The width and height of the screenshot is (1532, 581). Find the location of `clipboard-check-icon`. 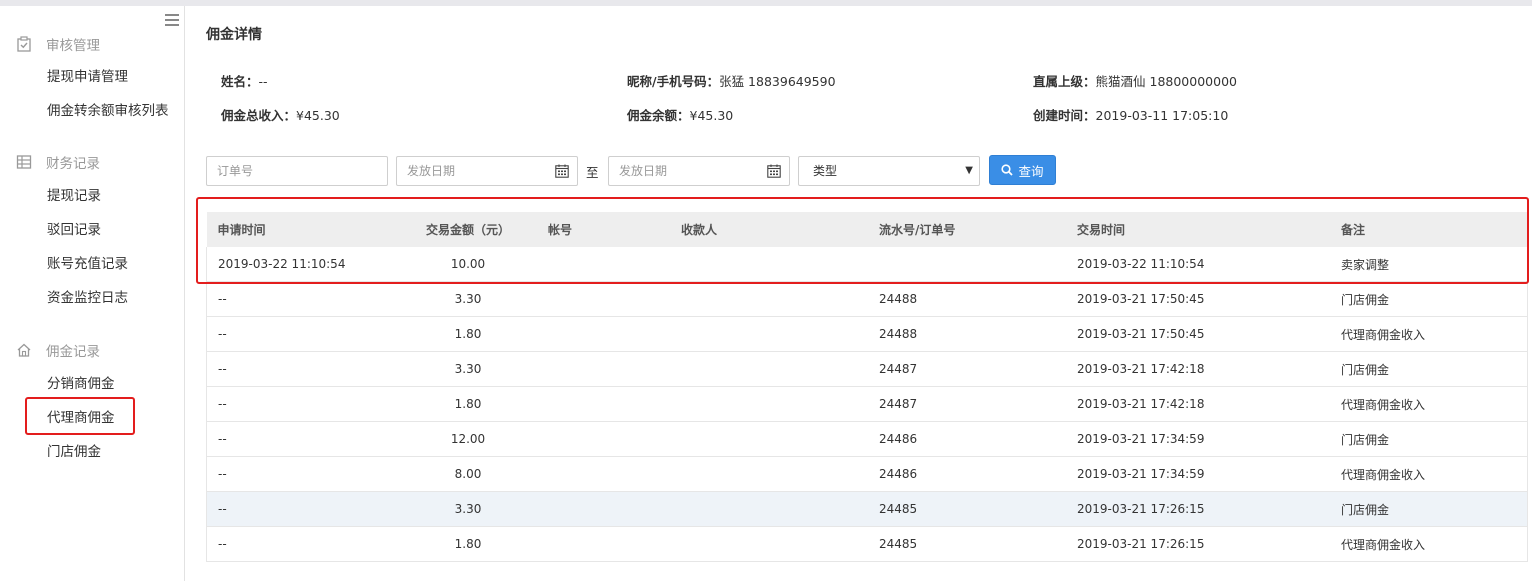

clipboard-check-icon is located at coordinates (24, 44).